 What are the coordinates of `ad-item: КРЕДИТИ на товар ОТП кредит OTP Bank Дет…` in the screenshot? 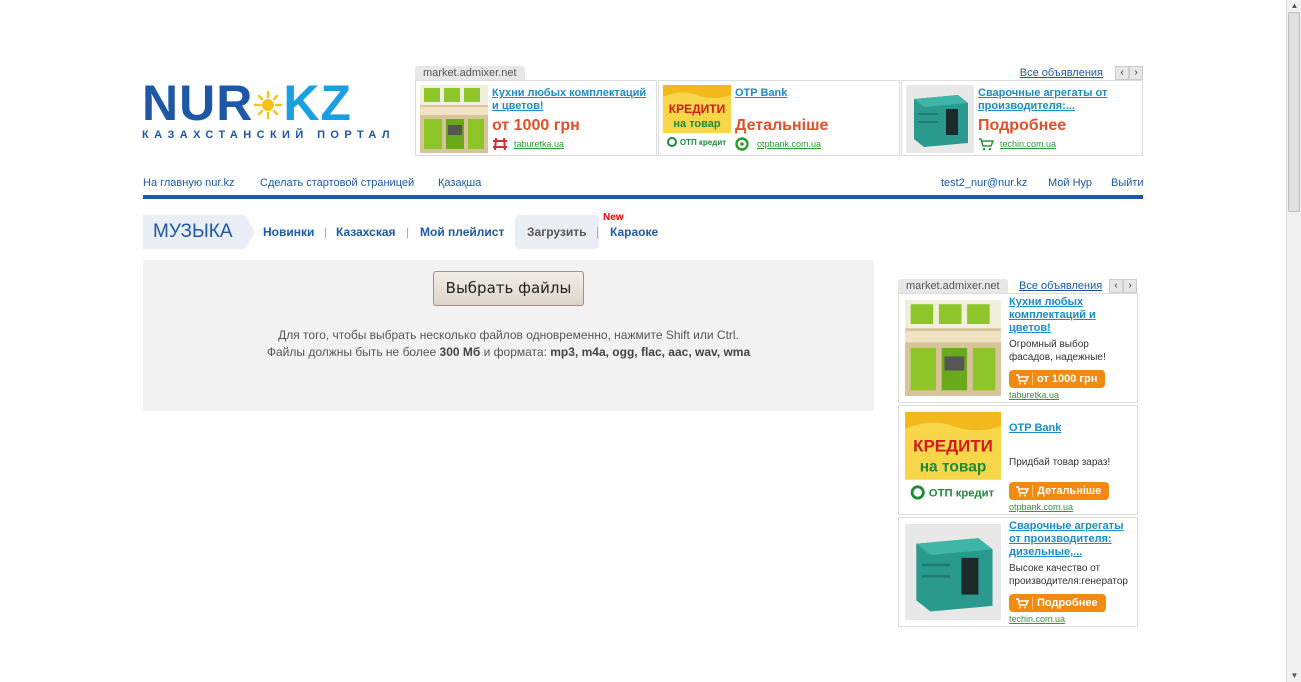 It's located at (779, 118).